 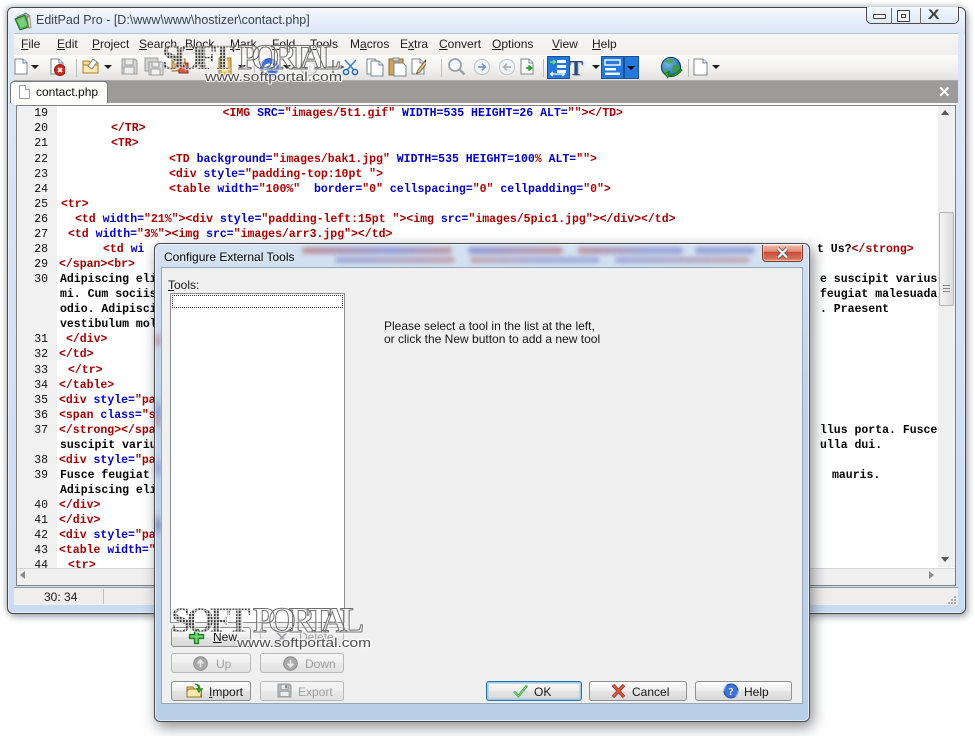 I want to click on svg-text: SOFT, so click(x=211, y=620).